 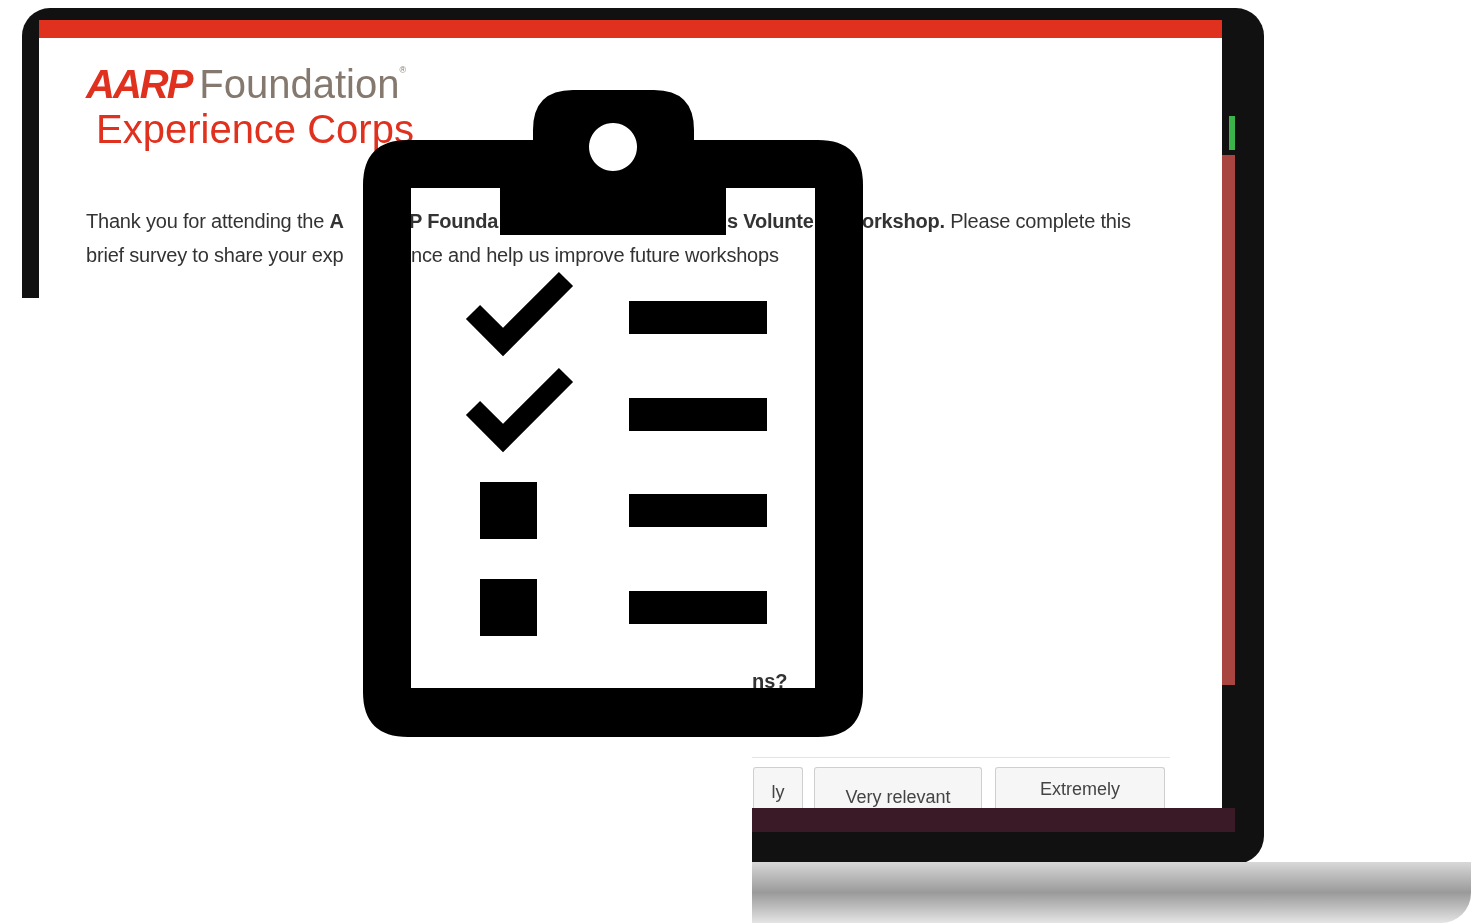 What do you see at coordinates (898, 787) in the screenshot?
I see `answer-option-button: Very relevant` at bounding box center [898, 787].